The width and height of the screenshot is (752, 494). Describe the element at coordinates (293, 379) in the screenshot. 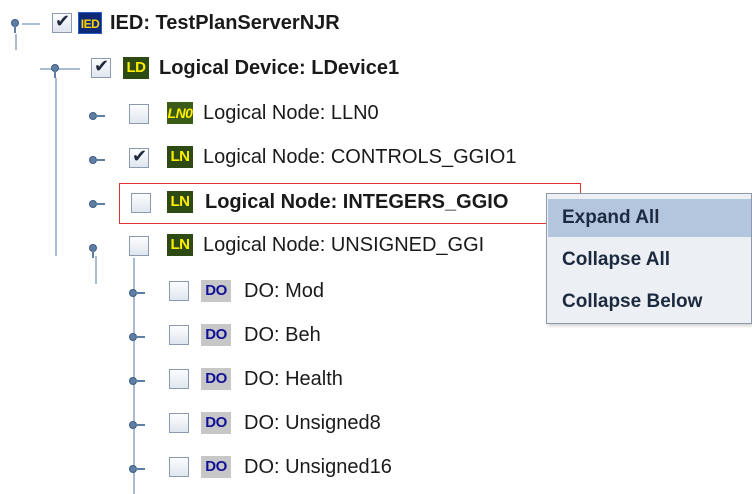

I see `data-object-label: DO: Health` at that location.